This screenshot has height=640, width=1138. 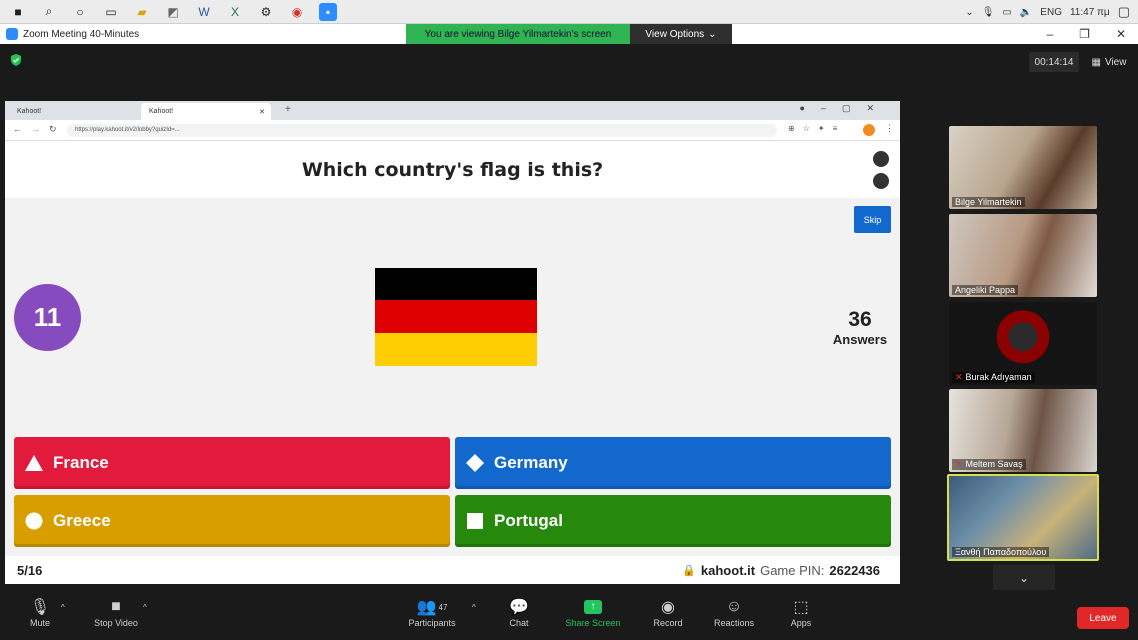 What do you see at coordinates (1124, 12) in the screenshot?
I see `notification-icon: ▢` at bounding box center [1124, 12].